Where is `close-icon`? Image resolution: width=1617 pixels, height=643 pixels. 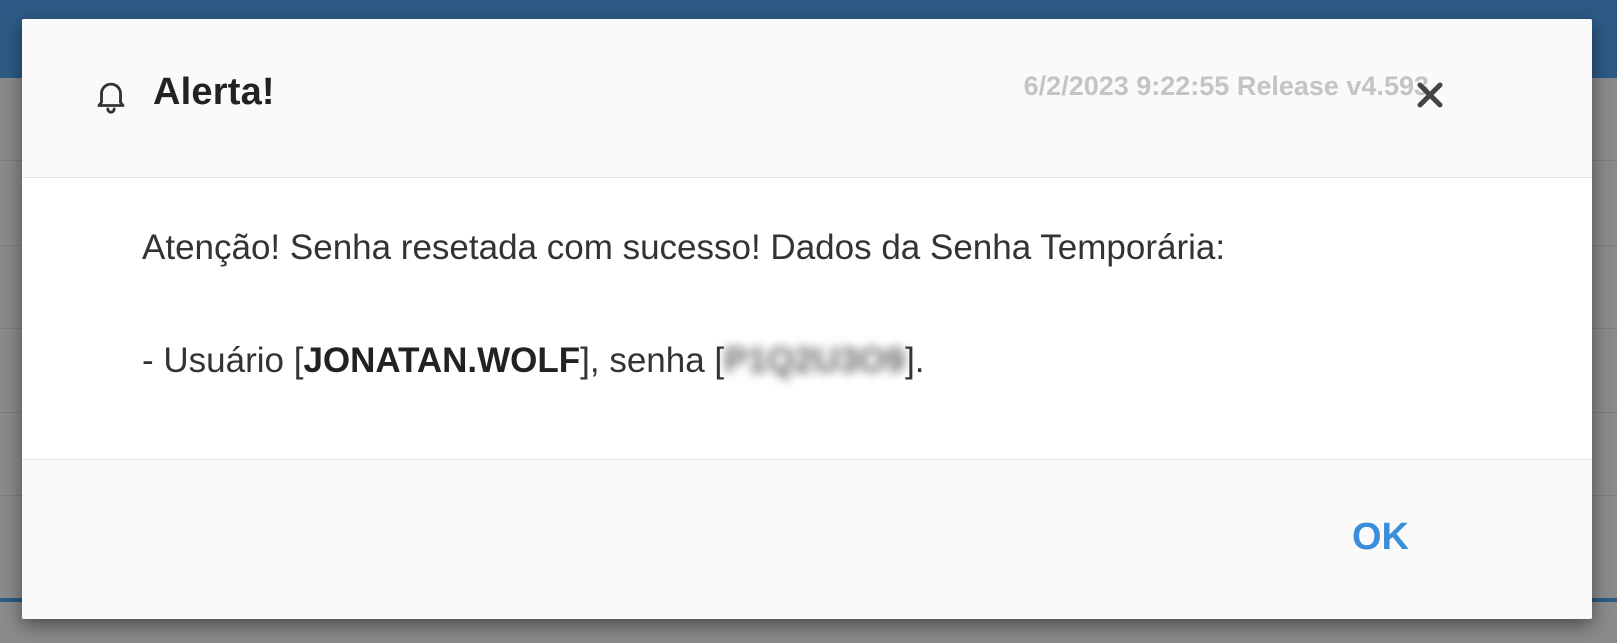
close-icon is located at coordinates (1430, 95).